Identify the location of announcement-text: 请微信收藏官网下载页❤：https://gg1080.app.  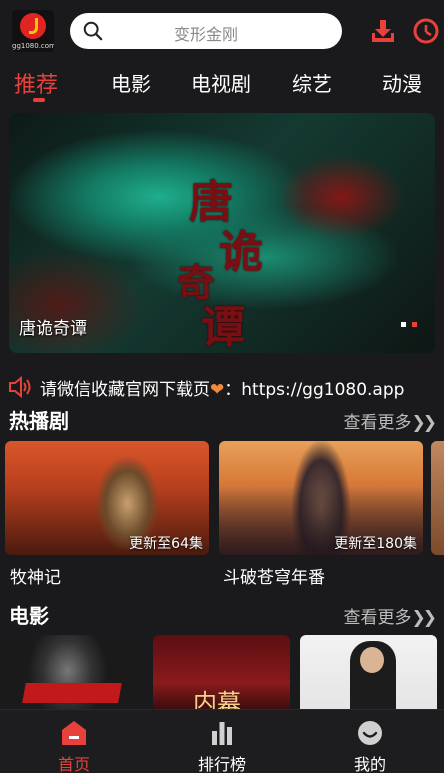
(222, 387).